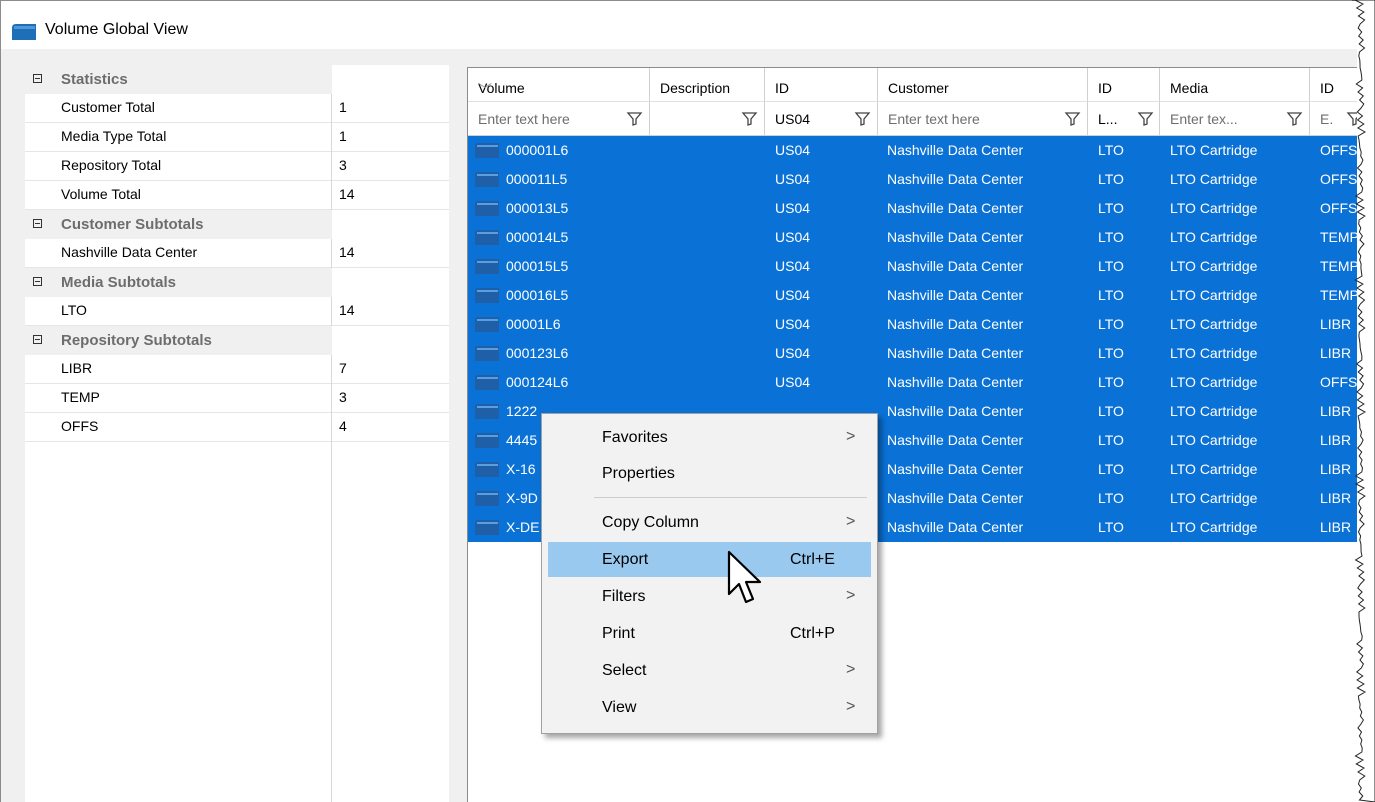 The height and width of the screenshot is (802, 1375). I want to click on stats-group-repository-subtotals: Repository Subtotals, so click(237, 340).